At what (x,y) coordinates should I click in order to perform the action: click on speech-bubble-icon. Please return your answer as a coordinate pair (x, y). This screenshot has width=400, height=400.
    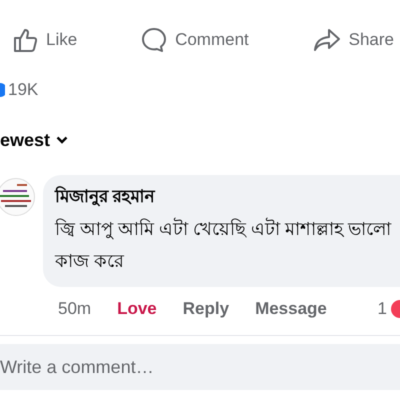
    Looking at the image, I should click on (154, 40).